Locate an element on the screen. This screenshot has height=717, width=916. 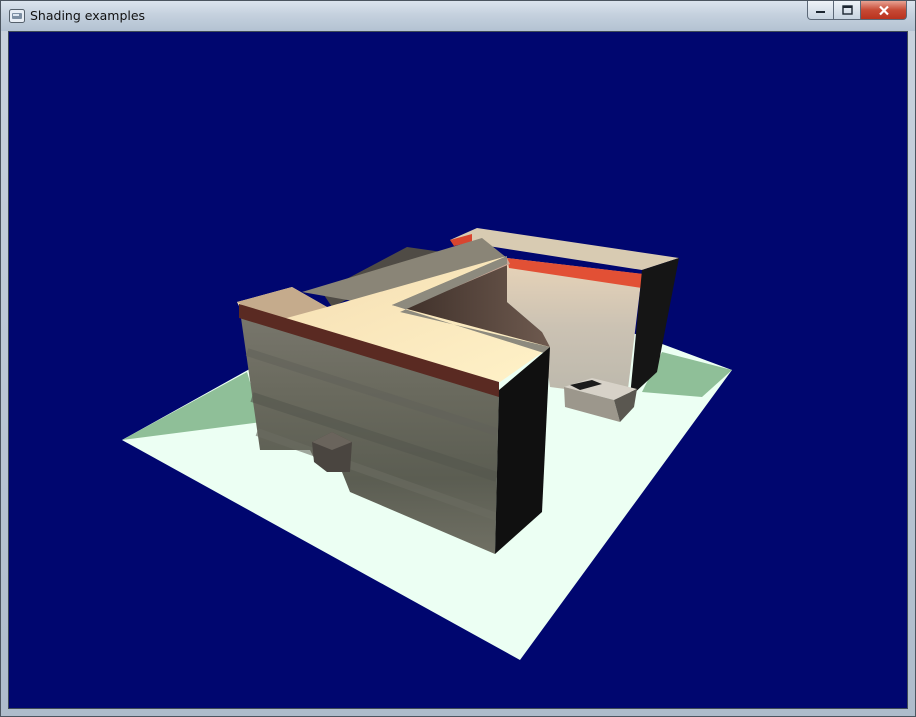
maximize-icon is located at coordinates (847, 10).